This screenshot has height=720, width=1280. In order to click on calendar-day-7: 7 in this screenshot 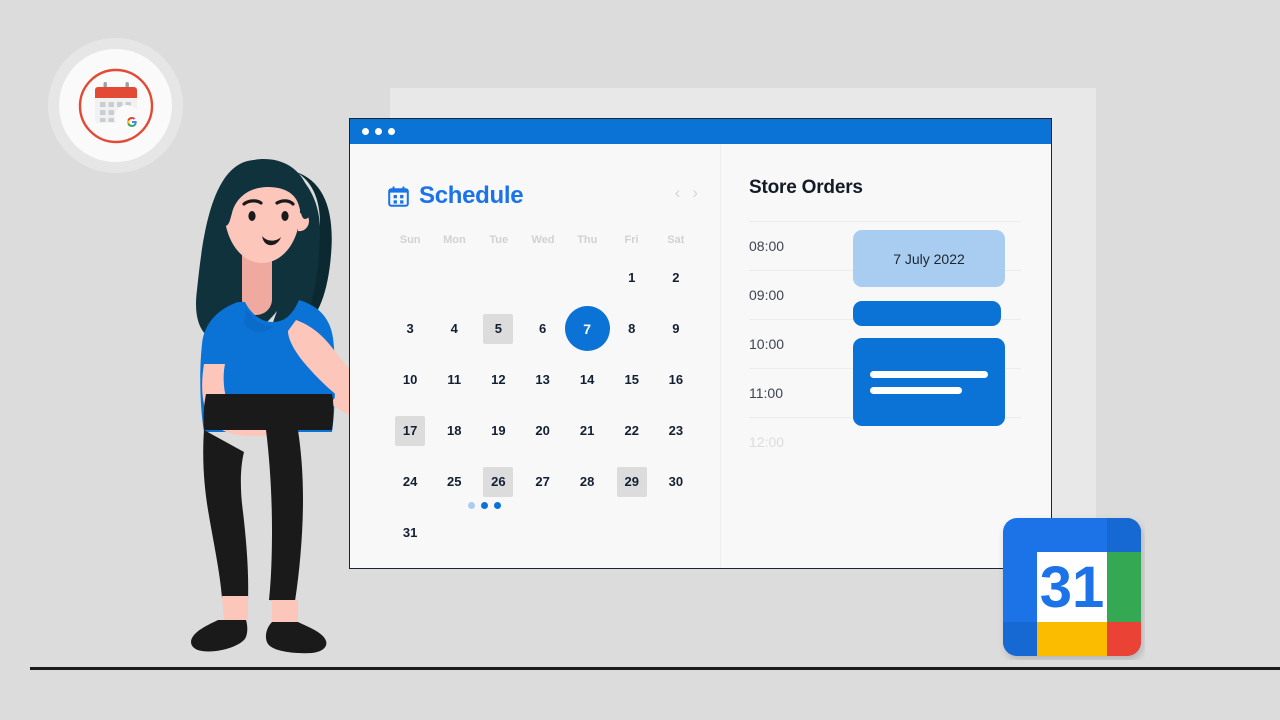, I will do `click(587, 328)`.